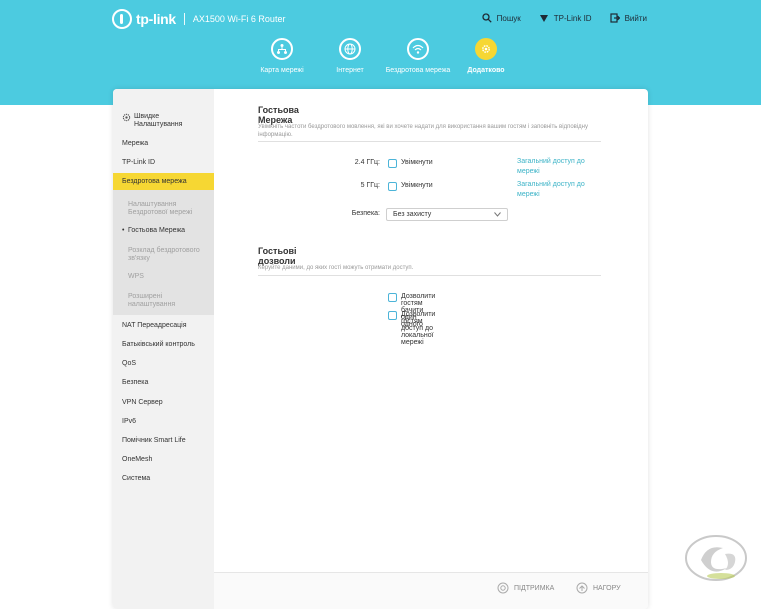 The image size is (761, 609). I want to click on nav-wireless: Бездротова мережа, so click(418, 56).